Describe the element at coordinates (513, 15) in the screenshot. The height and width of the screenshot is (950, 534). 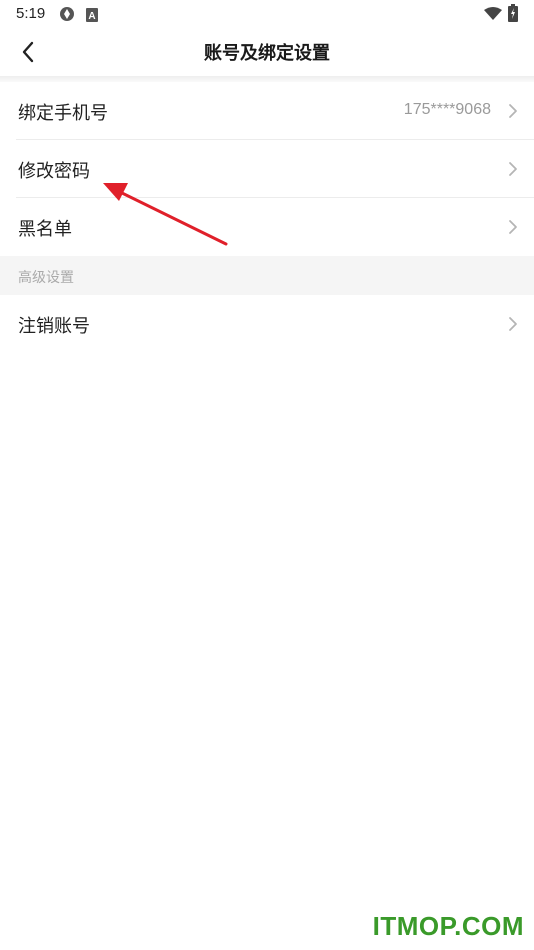
I see `battery-charging-icon` at that location.